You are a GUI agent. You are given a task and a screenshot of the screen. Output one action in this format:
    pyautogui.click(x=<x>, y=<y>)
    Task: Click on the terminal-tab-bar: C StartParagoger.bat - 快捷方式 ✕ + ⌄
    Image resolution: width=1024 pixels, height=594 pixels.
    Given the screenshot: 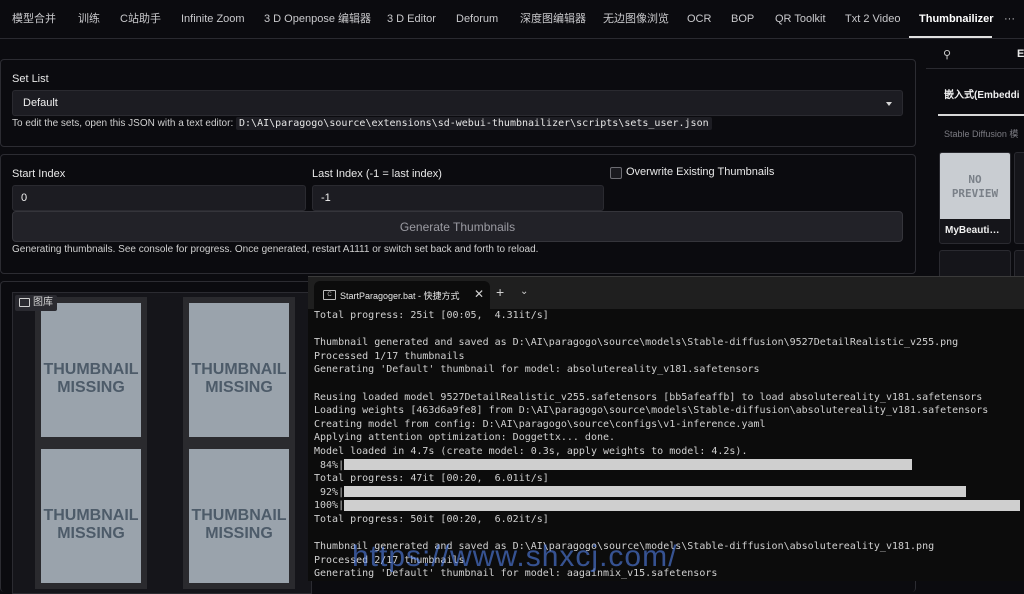 What is the action you would take?
    pyautogui.click(x=666, y=293)
    